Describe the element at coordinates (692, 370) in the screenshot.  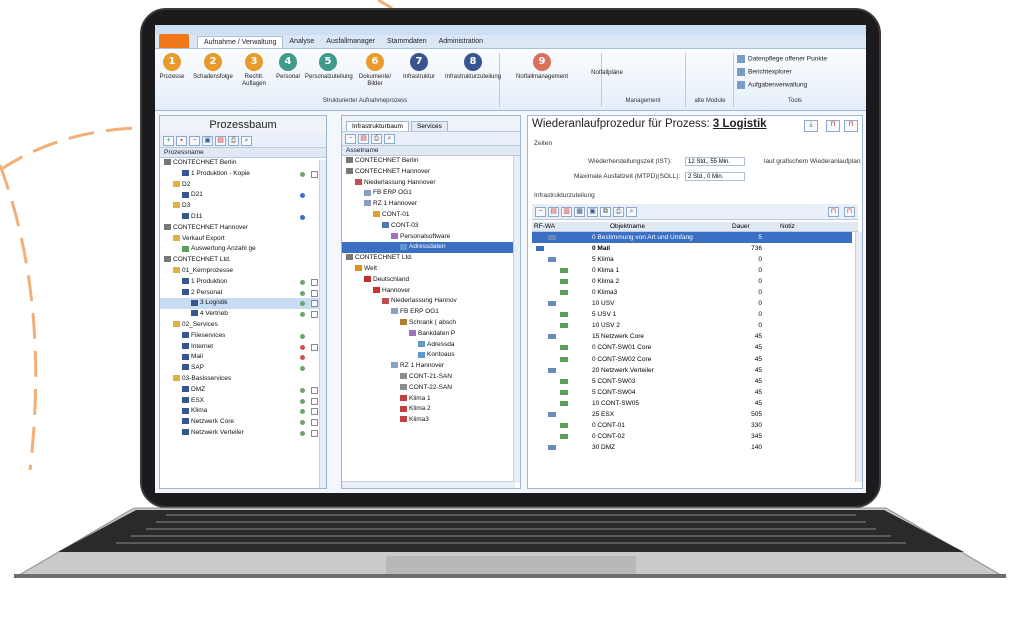
I see `grid-row: 20 Netzwerk Verteiler 45` at that location.